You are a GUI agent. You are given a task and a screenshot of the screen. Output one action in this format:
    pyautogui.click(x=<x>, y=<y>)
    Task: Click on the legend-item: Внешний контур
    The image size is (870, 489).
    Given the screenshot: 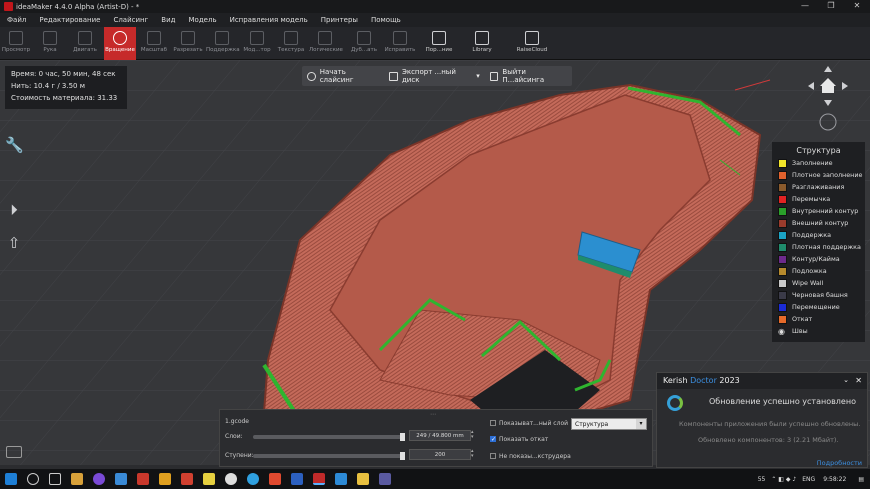 What is the action you would take?
    pyautogui.click(x=818, y=223)
    